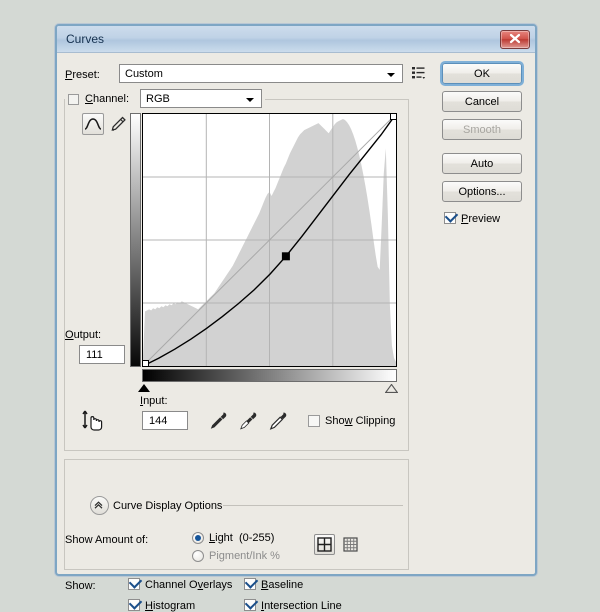 The height and width of the screenshot is (612, 600). Describe the element at coordinates (189, 585) in the screenshot. I see `label-channel-overlays: Channel Overlays` at that location.